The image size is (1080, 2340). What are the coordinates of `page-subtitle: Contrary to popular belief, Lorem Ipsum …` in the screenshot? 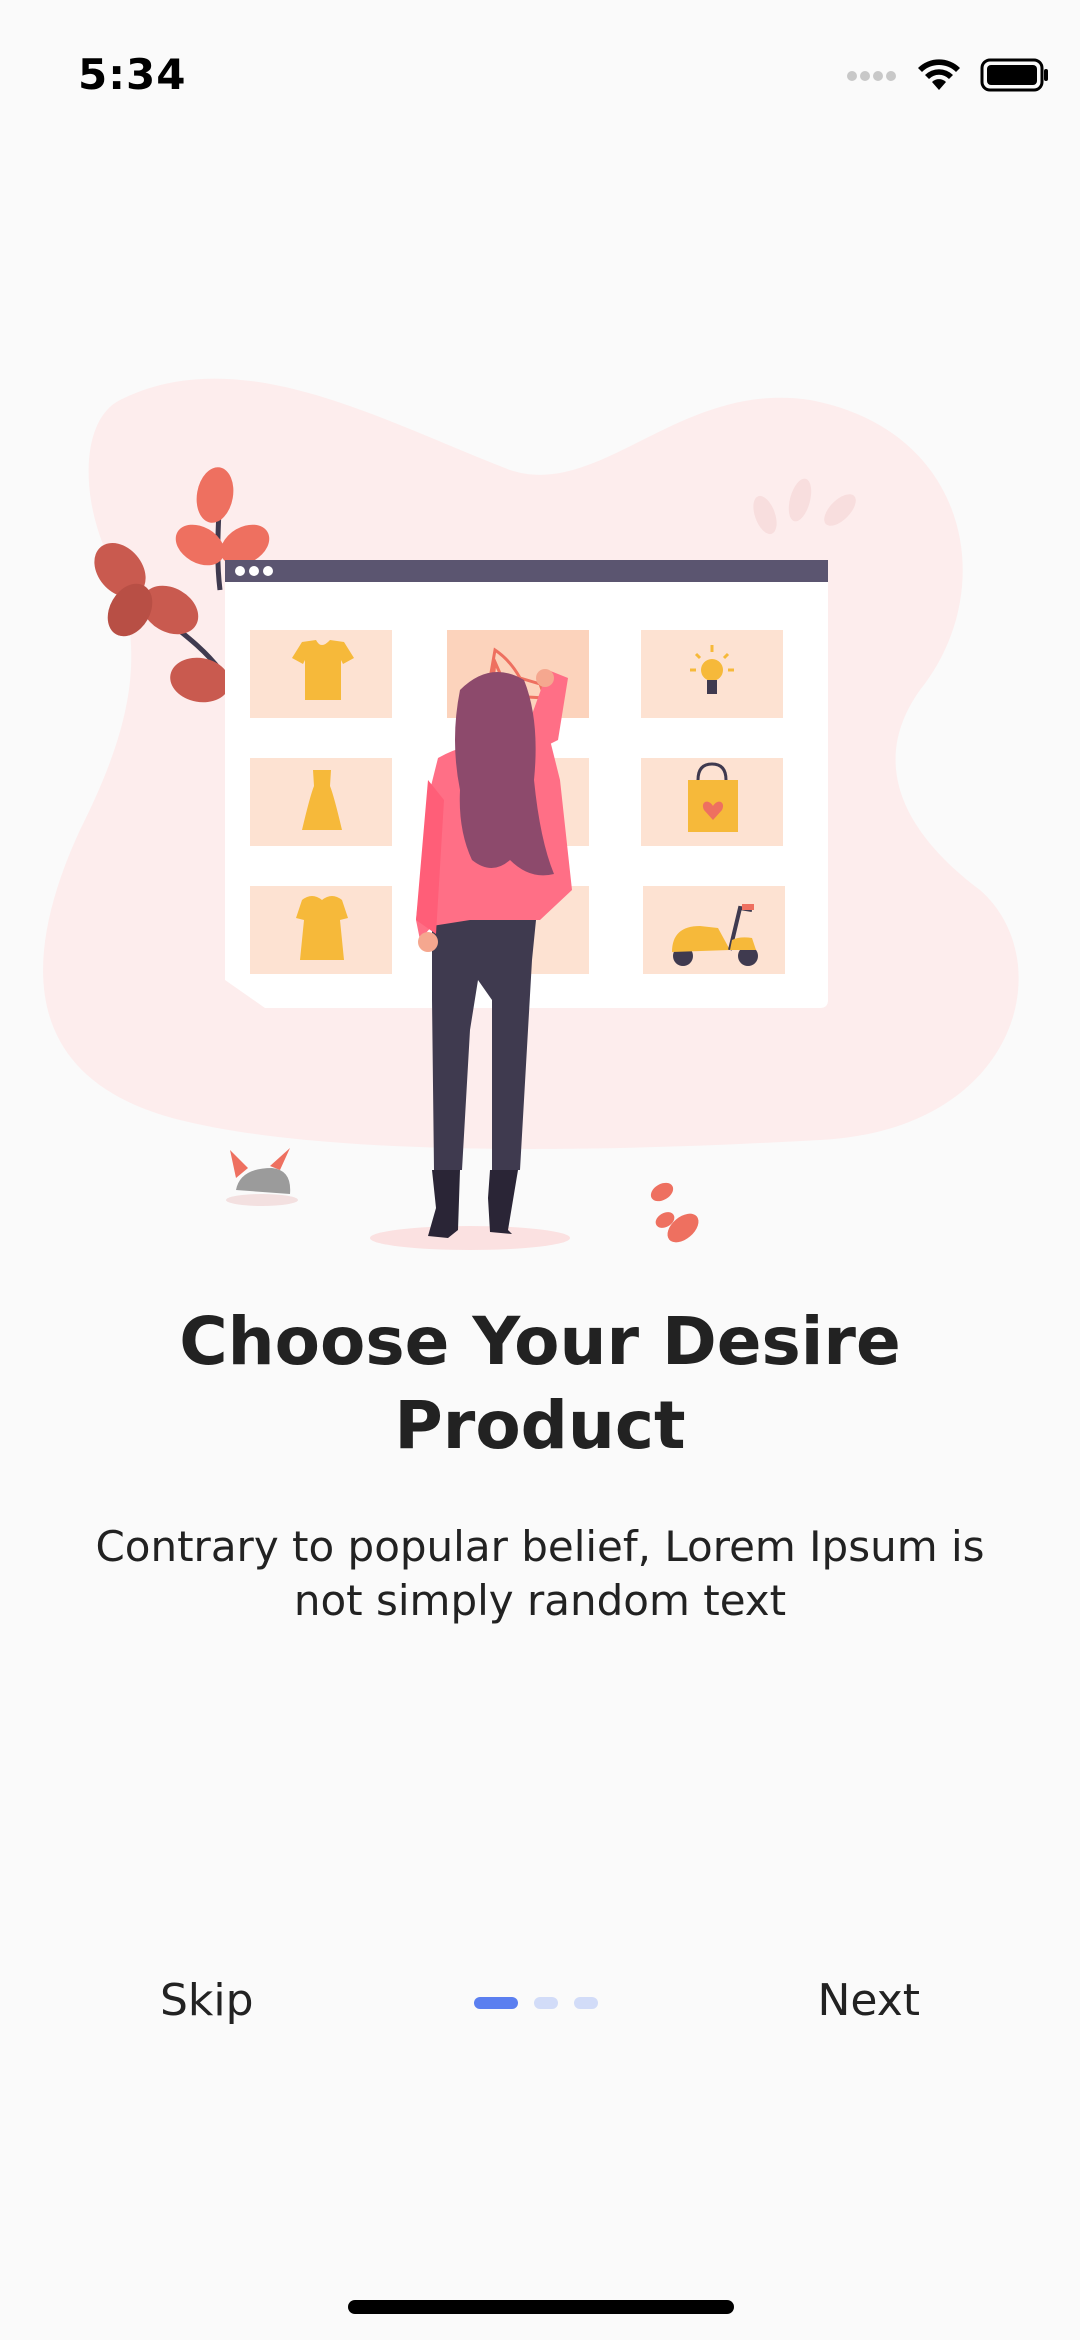 It's located at (540, 1574).